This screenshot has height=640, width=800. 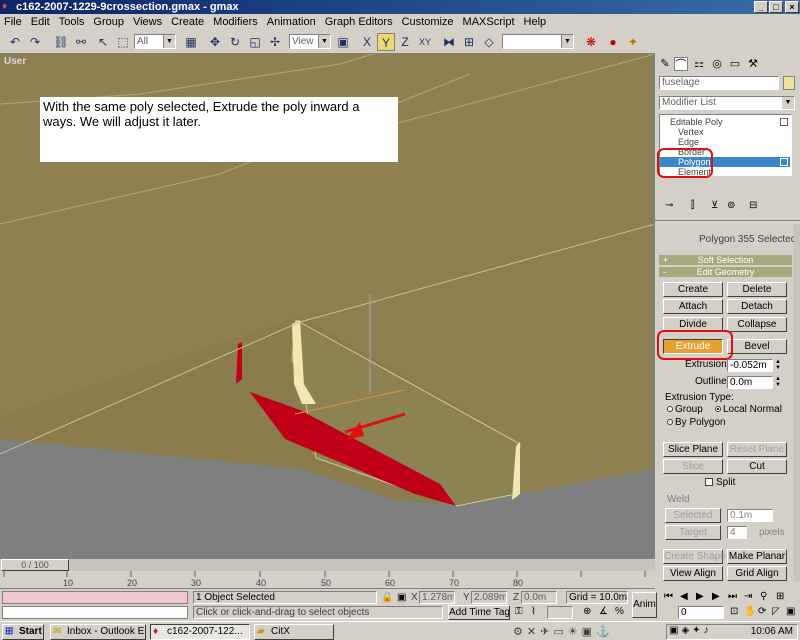 I want to click on stack-item-edge: Edge, so click(x=725, y=142).